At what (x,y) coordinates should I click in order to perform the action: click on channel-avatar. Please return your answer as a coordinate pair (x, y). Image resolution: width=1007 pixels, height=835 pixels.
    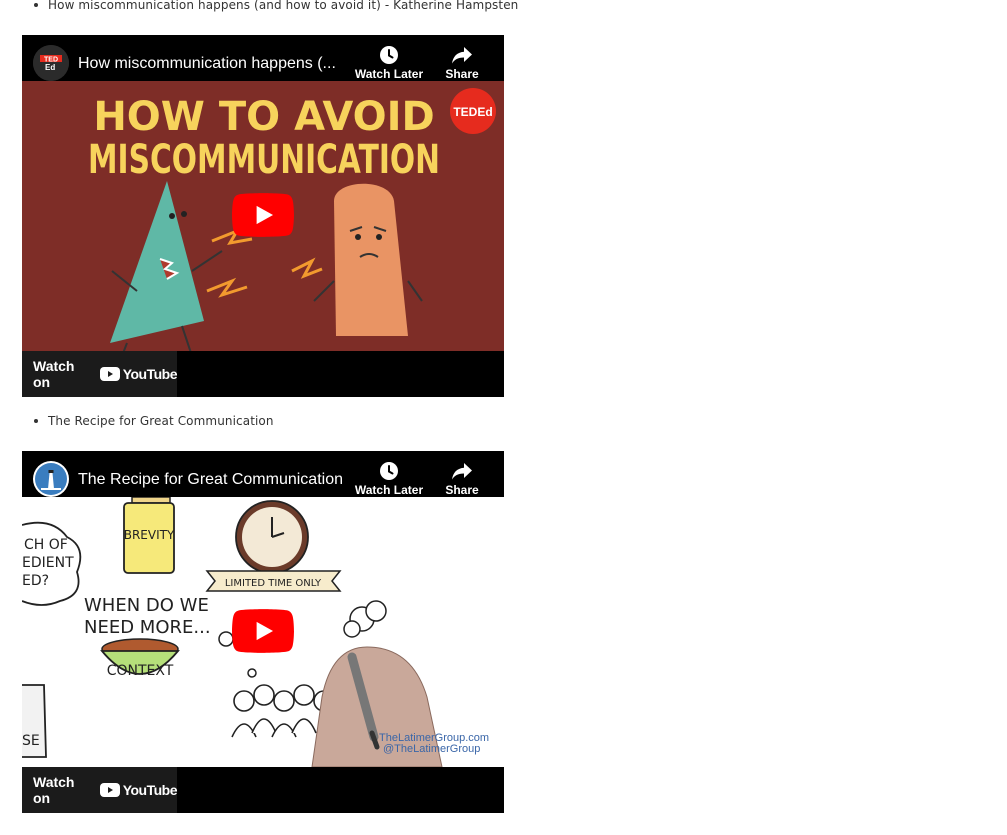
    Looking at the image, I should click on (51, 479).